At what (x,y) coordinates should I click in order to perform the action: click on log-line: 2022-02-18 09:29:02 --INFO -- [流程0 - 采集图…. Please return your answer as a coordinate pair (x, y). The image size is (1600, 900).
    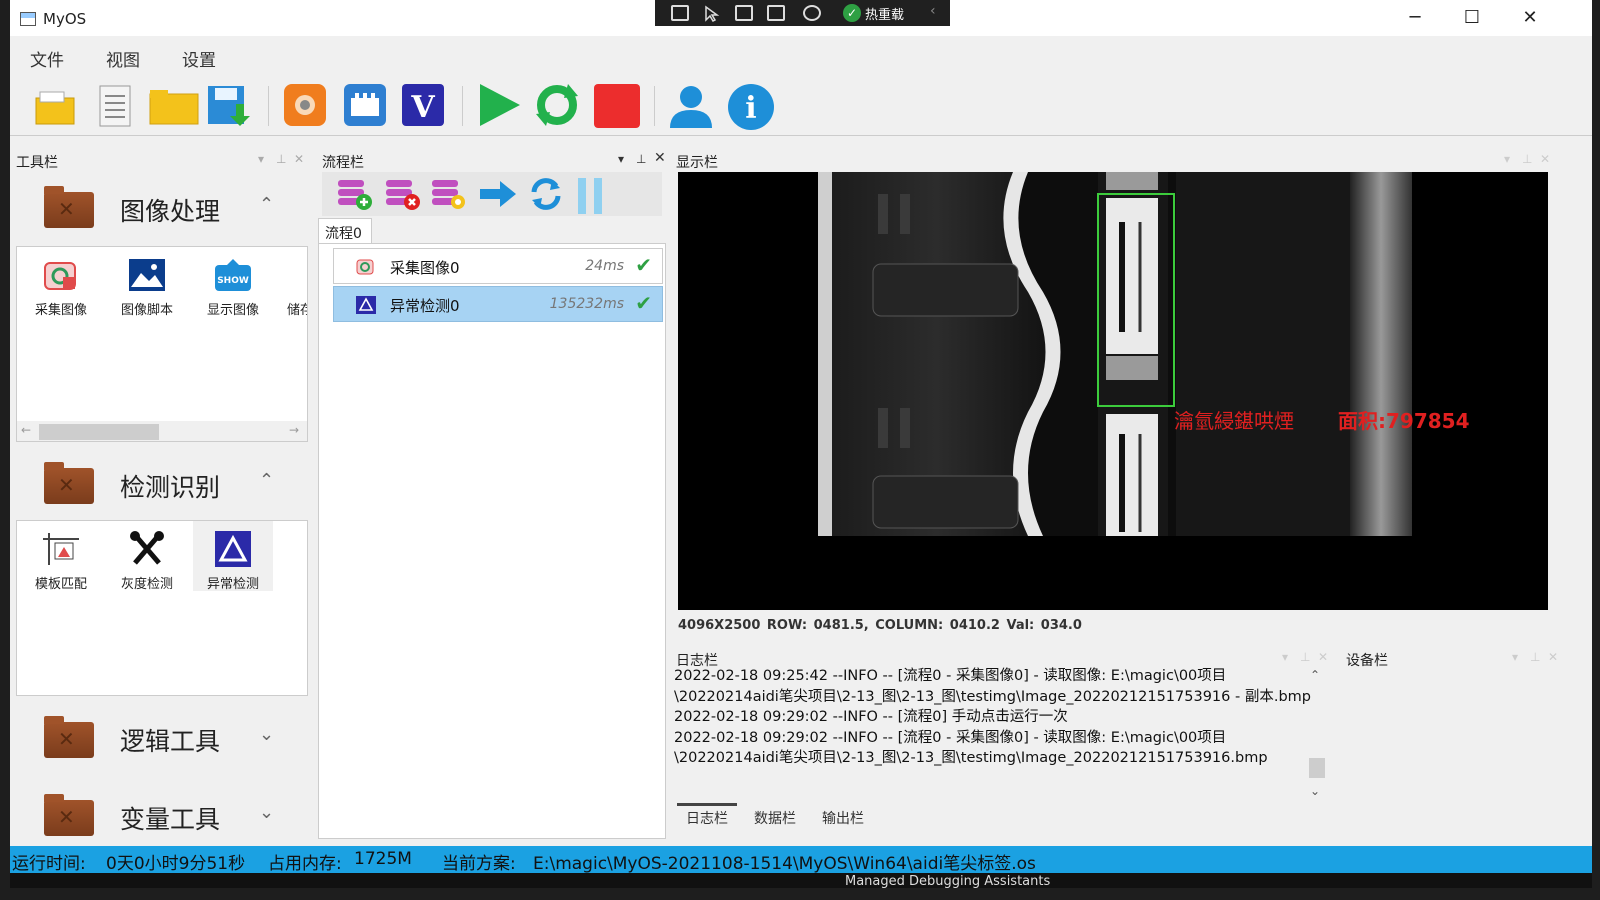
    Looking at the image, I should click on (950, 737).